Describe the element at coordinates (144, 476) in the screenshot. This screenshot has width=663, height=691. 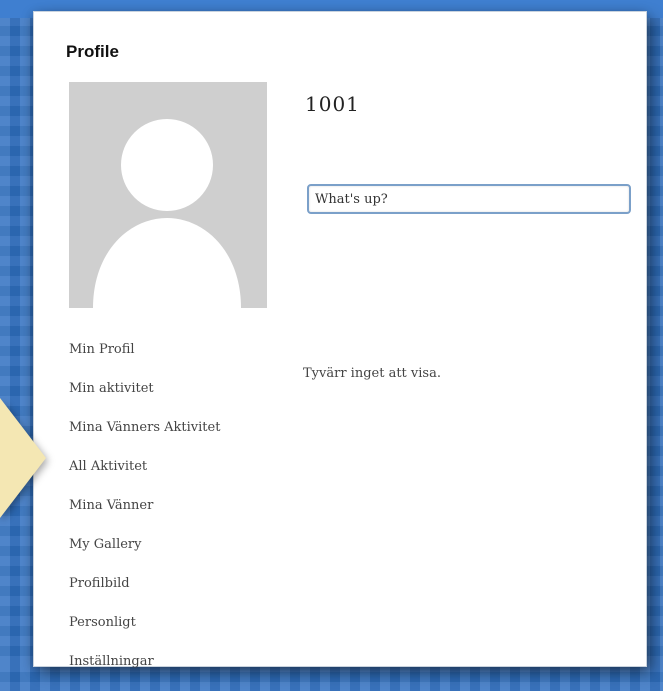
I see `nav-item-all-aktivitet: All Aktivitet` at that location.